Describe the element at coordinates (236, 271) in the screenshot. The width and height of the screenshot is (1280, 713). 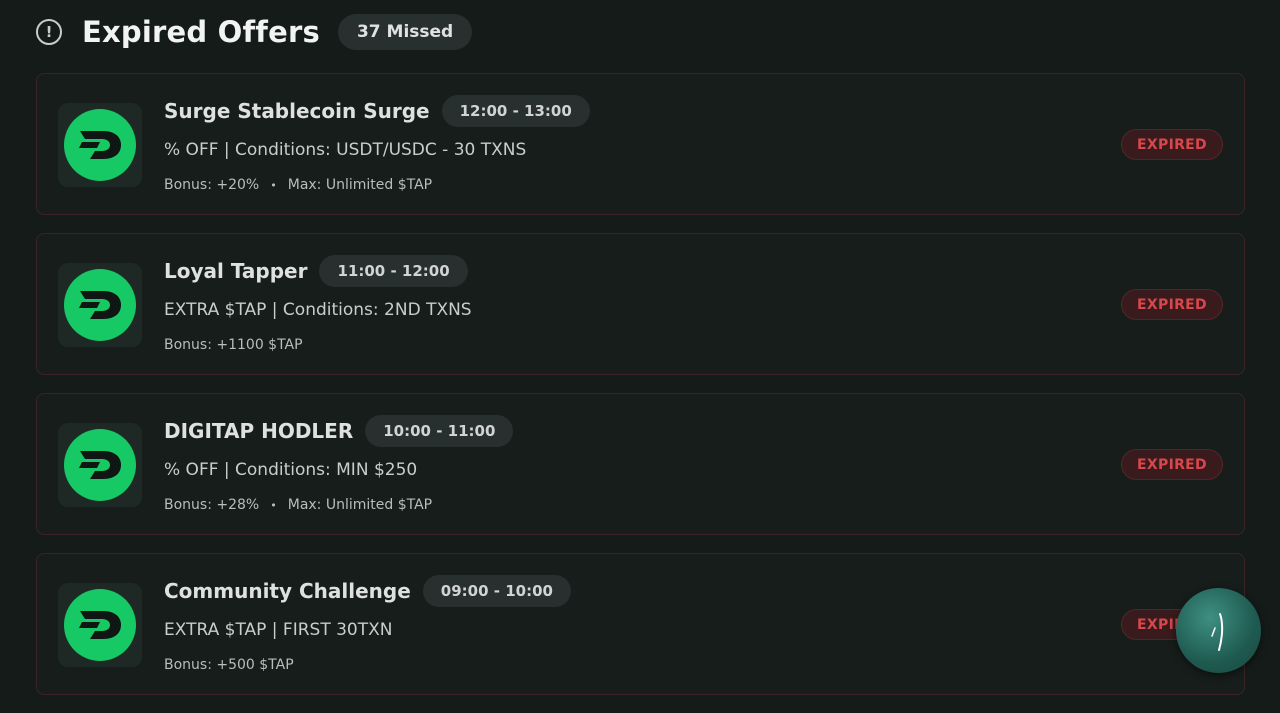
I see `offer-title: Loyal Tapper` at that location.